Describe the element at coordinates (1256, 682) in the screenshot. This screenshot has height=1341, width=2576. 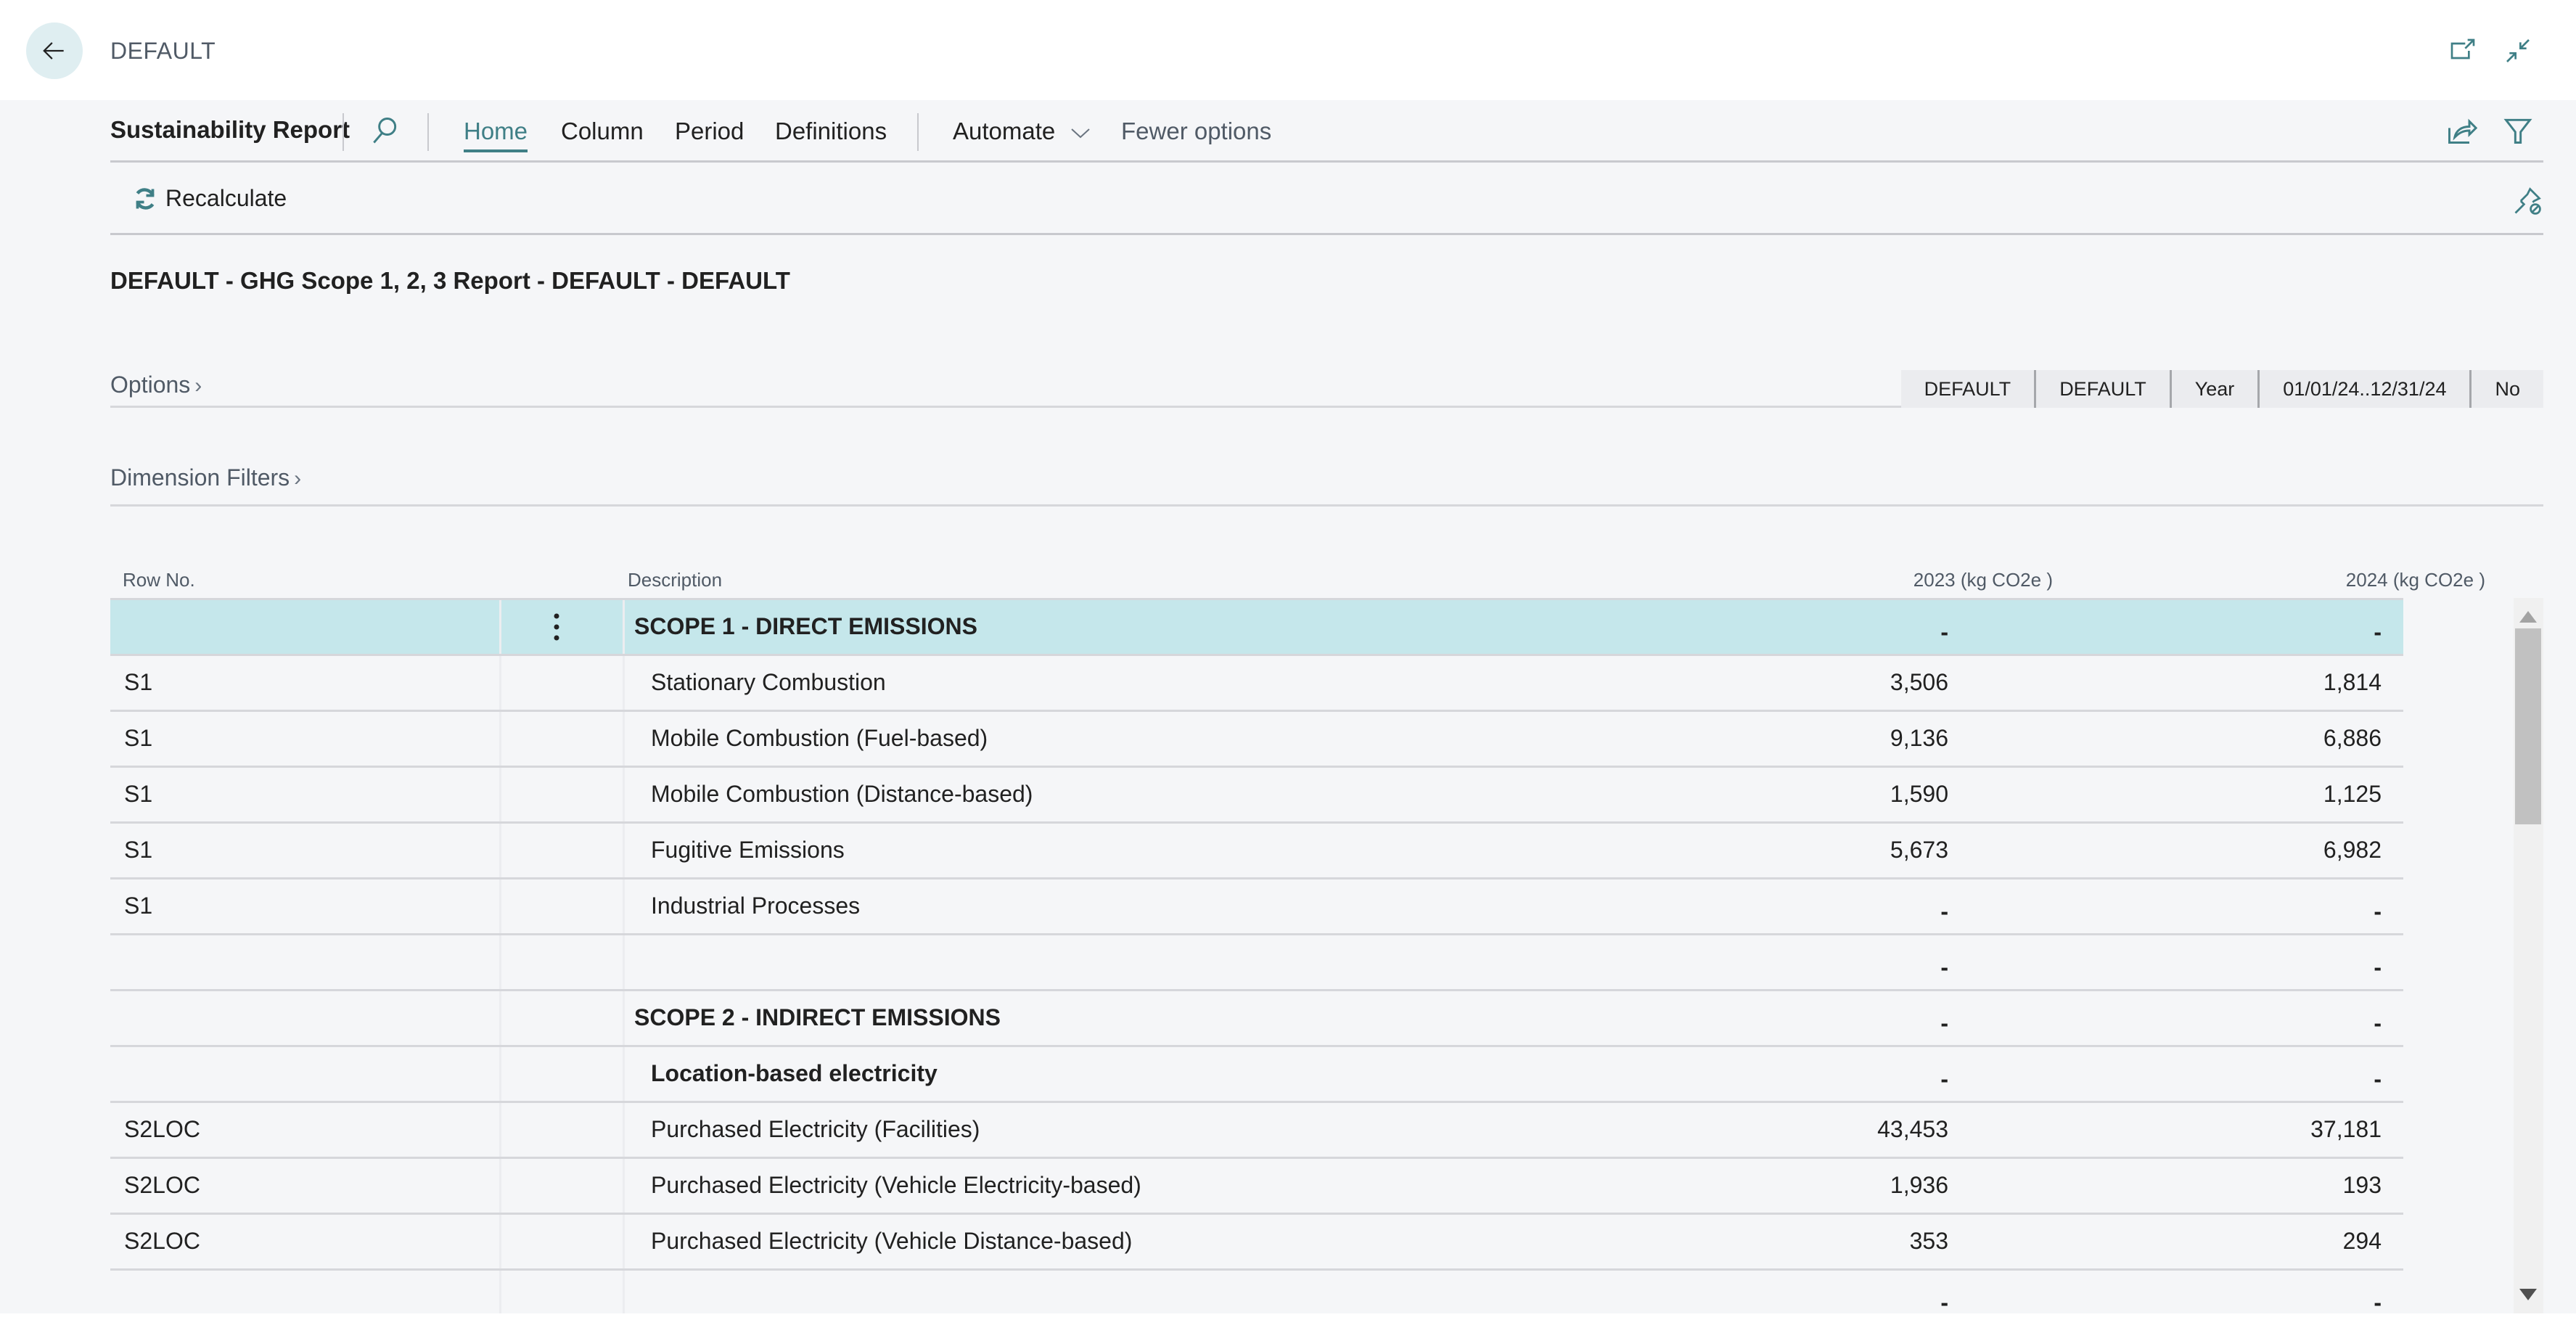
I see `table-row: S1 Stationary Combustion 3,506 1,814` at that location.